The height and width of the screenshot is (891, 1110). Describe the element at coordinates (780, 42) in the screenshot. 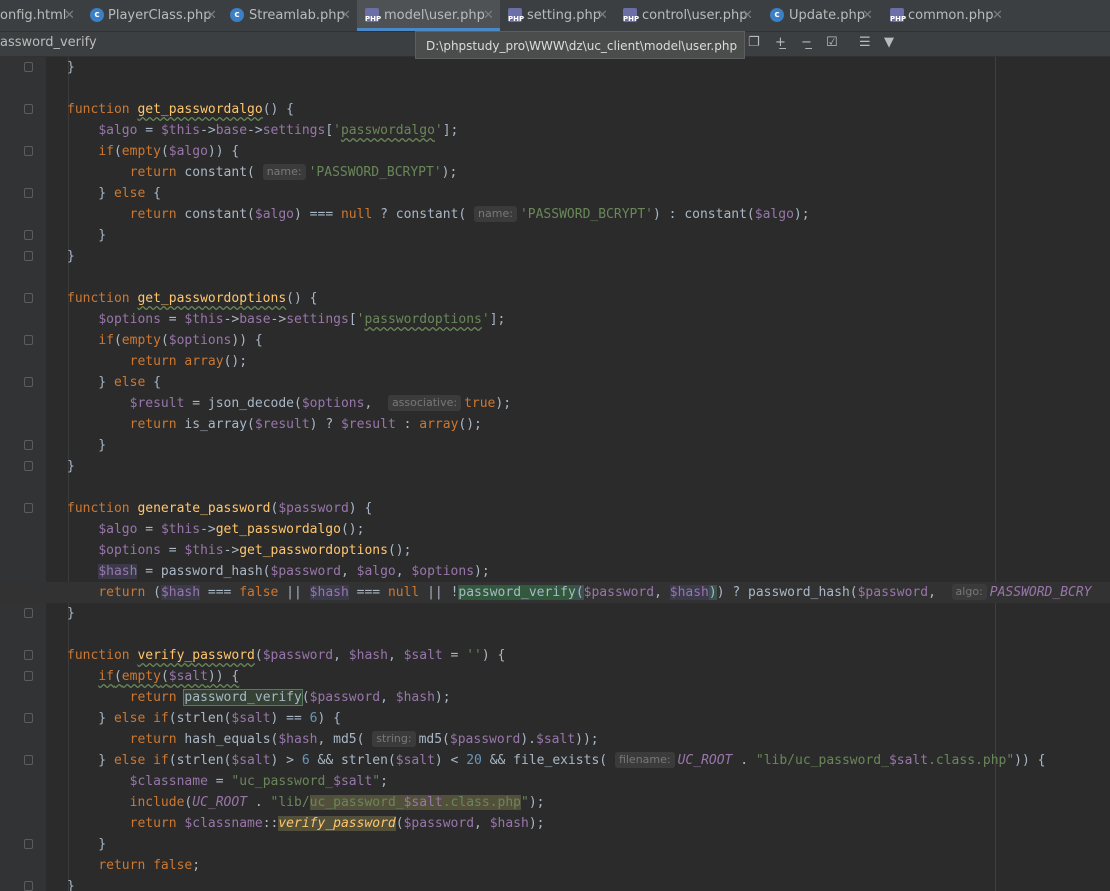

I see `add-occurrence-icon: +̲` at that location.